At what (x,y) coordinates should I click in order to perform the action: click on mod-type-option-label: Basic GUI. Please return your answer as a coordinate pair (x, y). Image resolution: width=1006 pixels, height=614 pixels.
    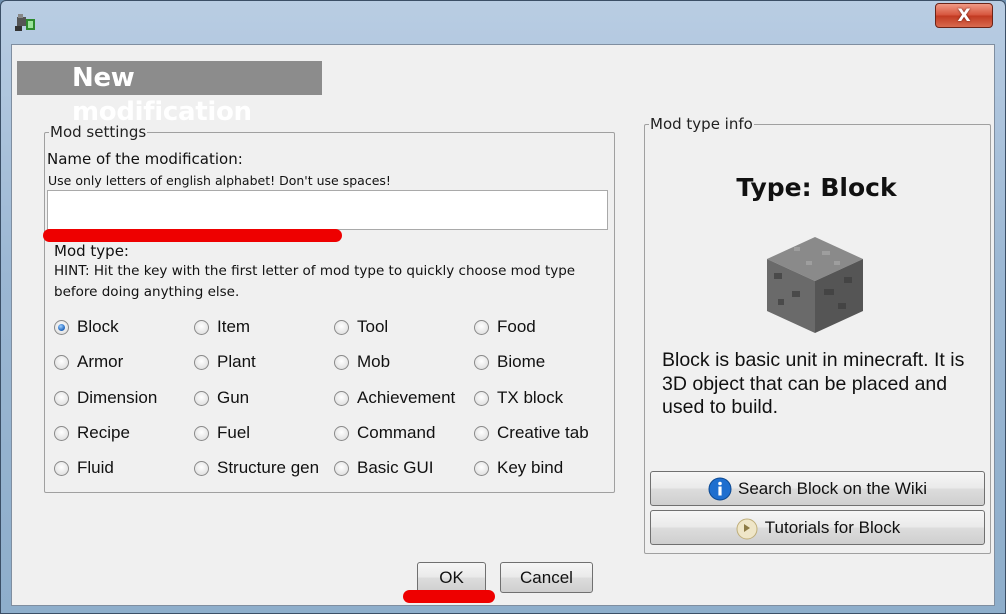
    Looking at the image, I should click on (395, 467).